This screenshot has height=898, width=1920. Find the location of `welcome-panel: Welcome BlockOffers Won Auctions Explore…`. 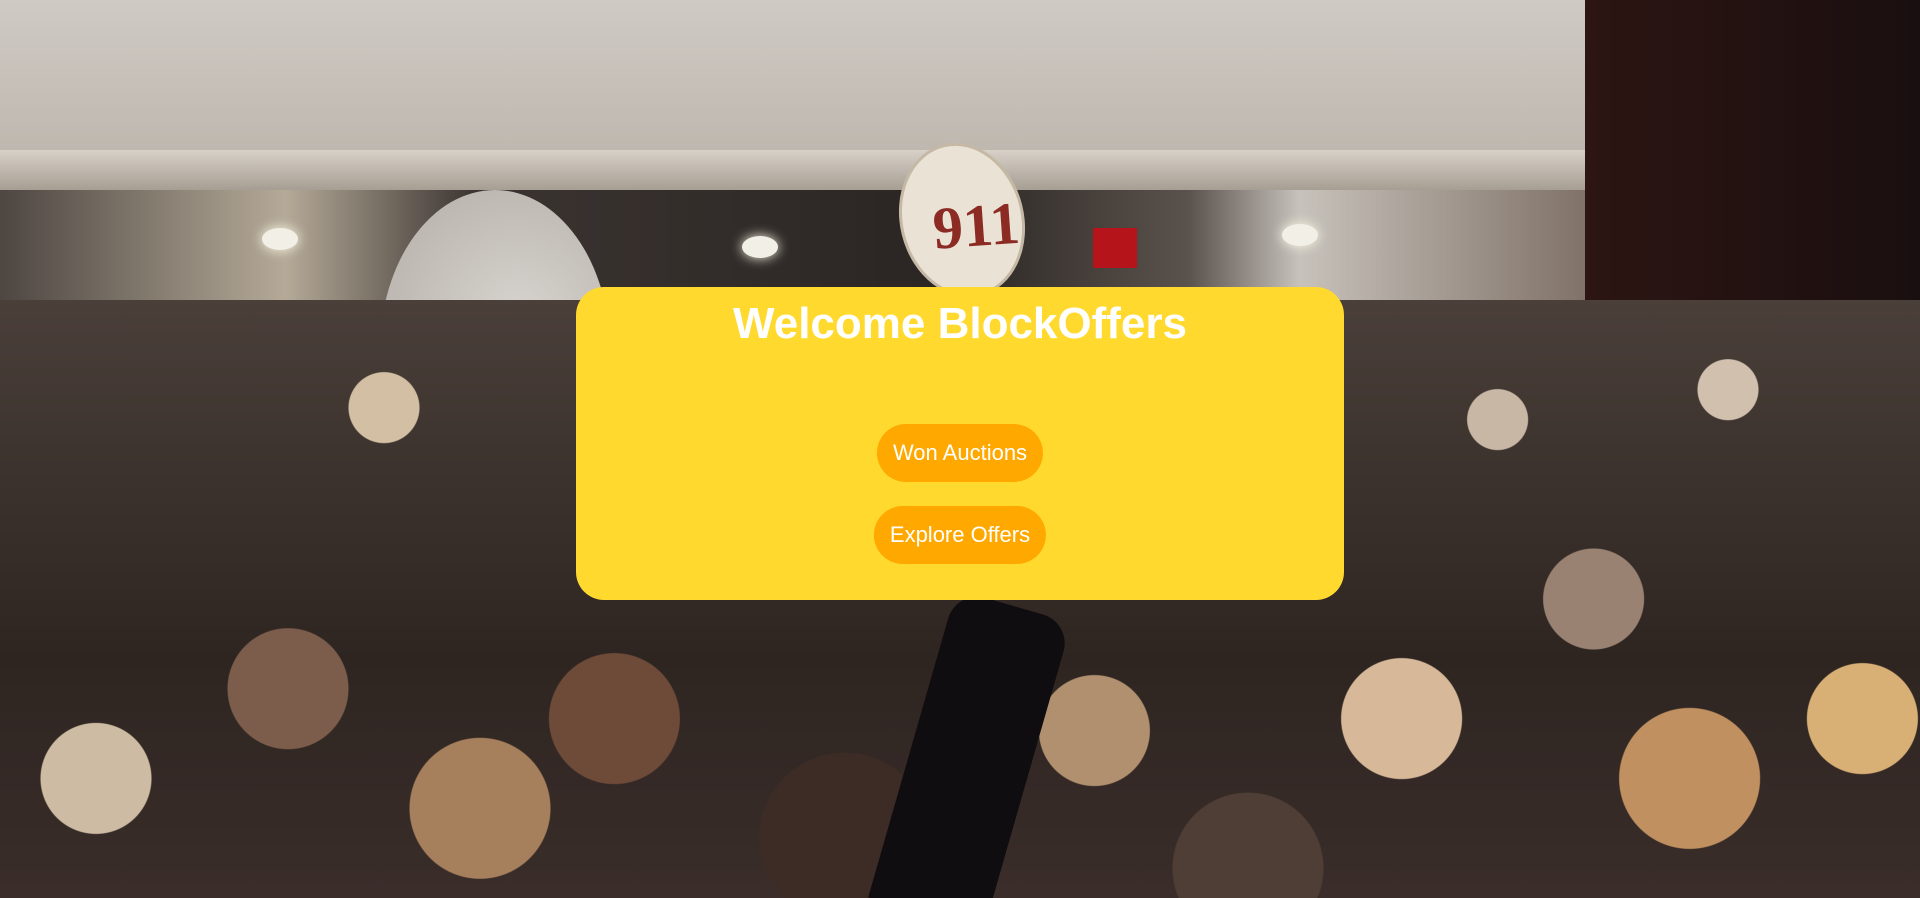

welcome-panel: Welcome BlockOffers Won Auctions Explore… is located at coordinates (960, 443).